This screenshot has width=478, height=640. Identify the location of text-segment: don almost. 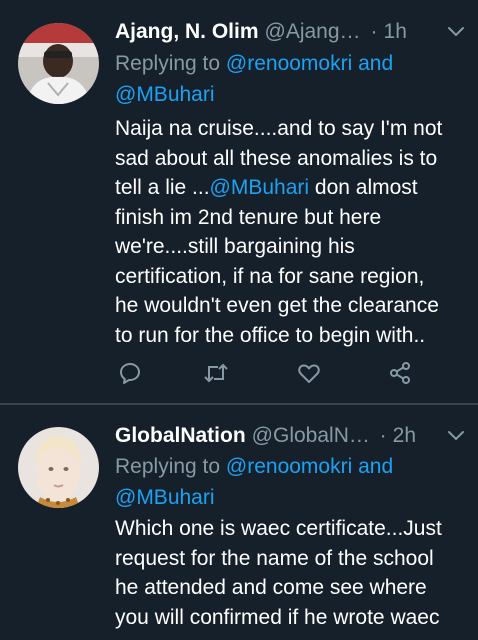
(363, 187).